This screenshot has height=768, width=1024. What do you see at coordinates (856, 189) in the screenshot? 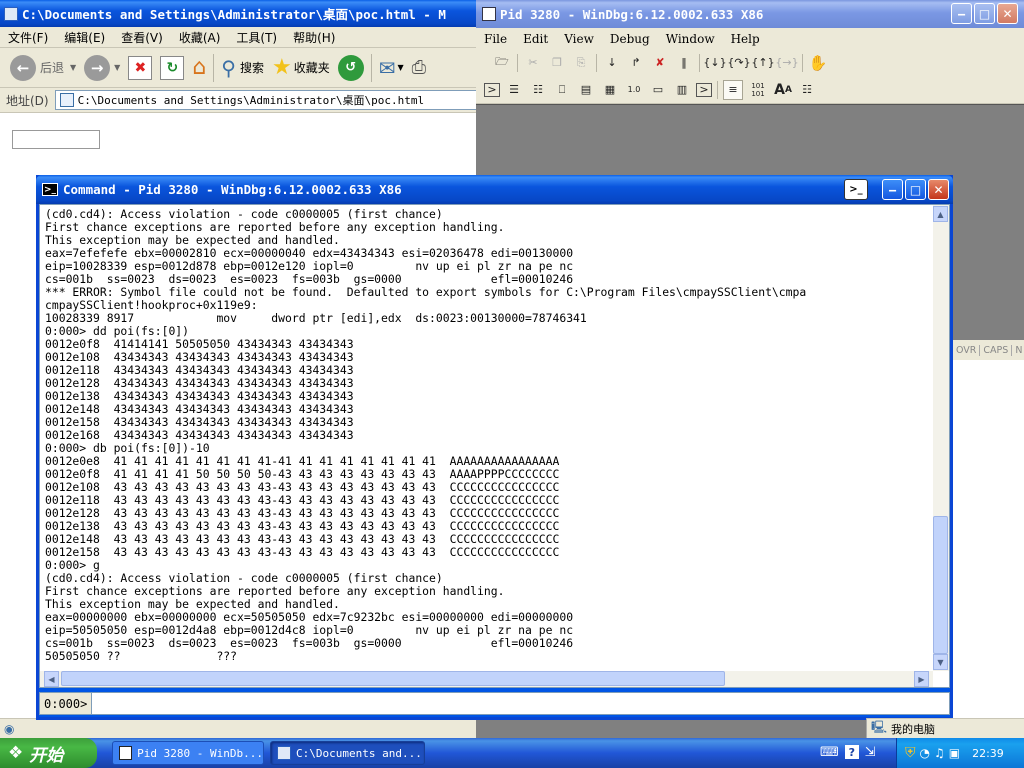
I see `dock-button: >_` at bounding box center [856, 189].